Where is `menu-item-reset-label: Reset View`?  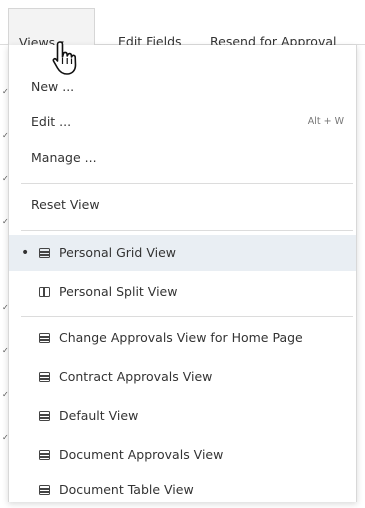
menu-item-reset-label: Reset View is located at coordinates (65, 204).